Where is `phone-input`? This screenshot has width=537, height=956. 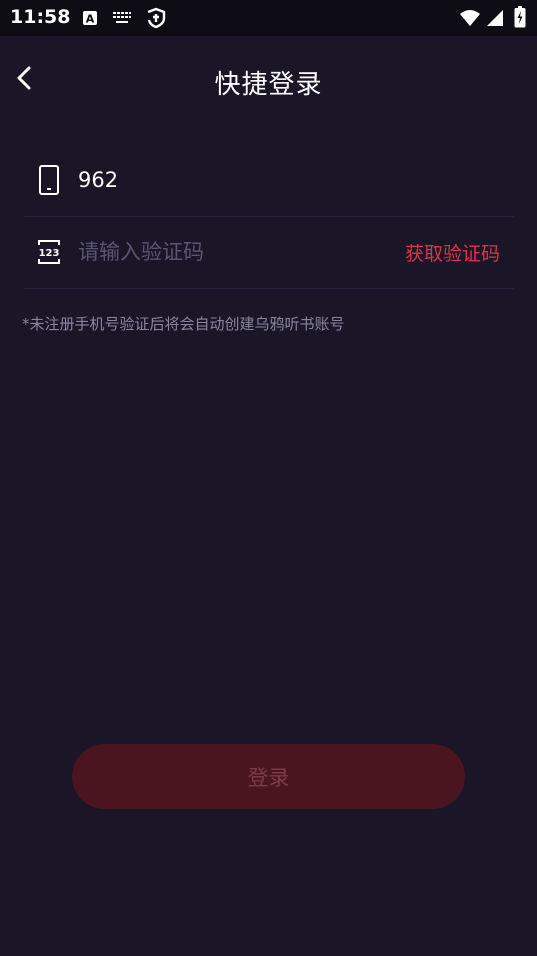
phone-input is located at coordinates (228, 180).